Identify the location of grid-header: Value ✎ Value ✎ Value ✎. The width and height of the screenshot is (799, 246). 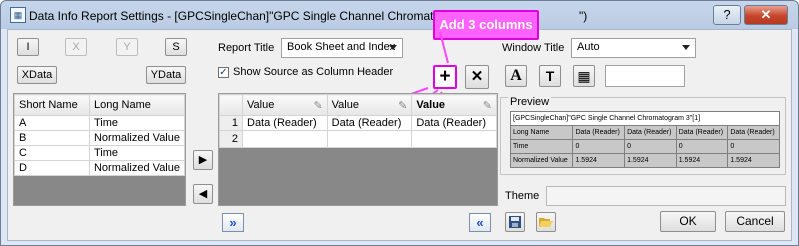
(358, 105).